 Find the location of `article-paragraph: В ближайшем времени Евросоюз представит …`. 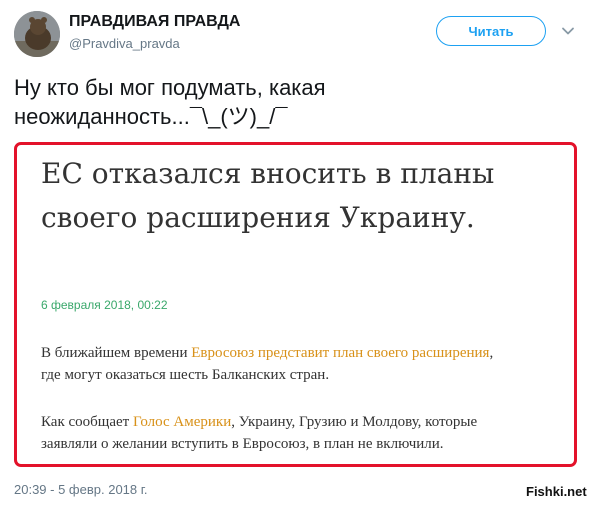

article-paragraph: В ближайшем времени Евросоюз представит … is located at coordinates (267, 364).